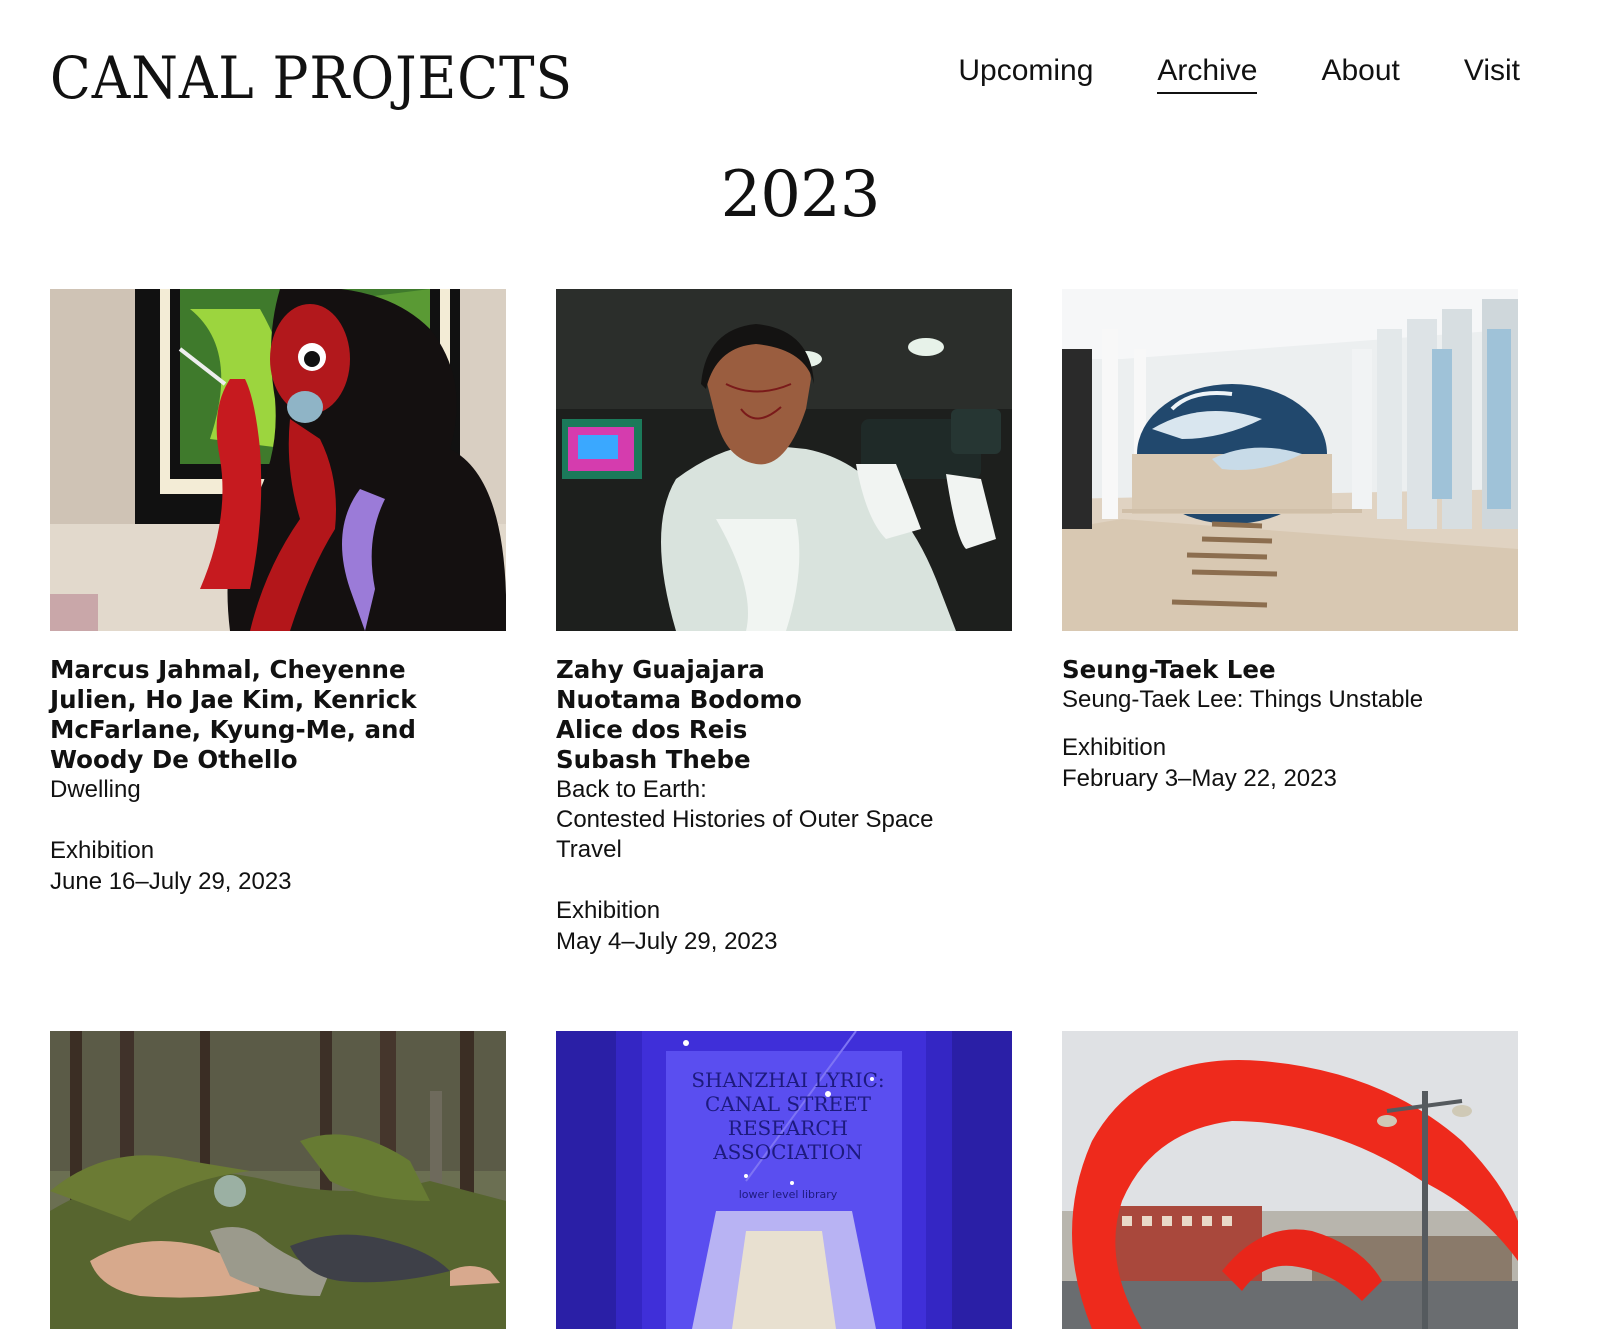 This screenshot has height=1329, width=1600. I want to click on exhibition-card-forest, so click(278, 1180).